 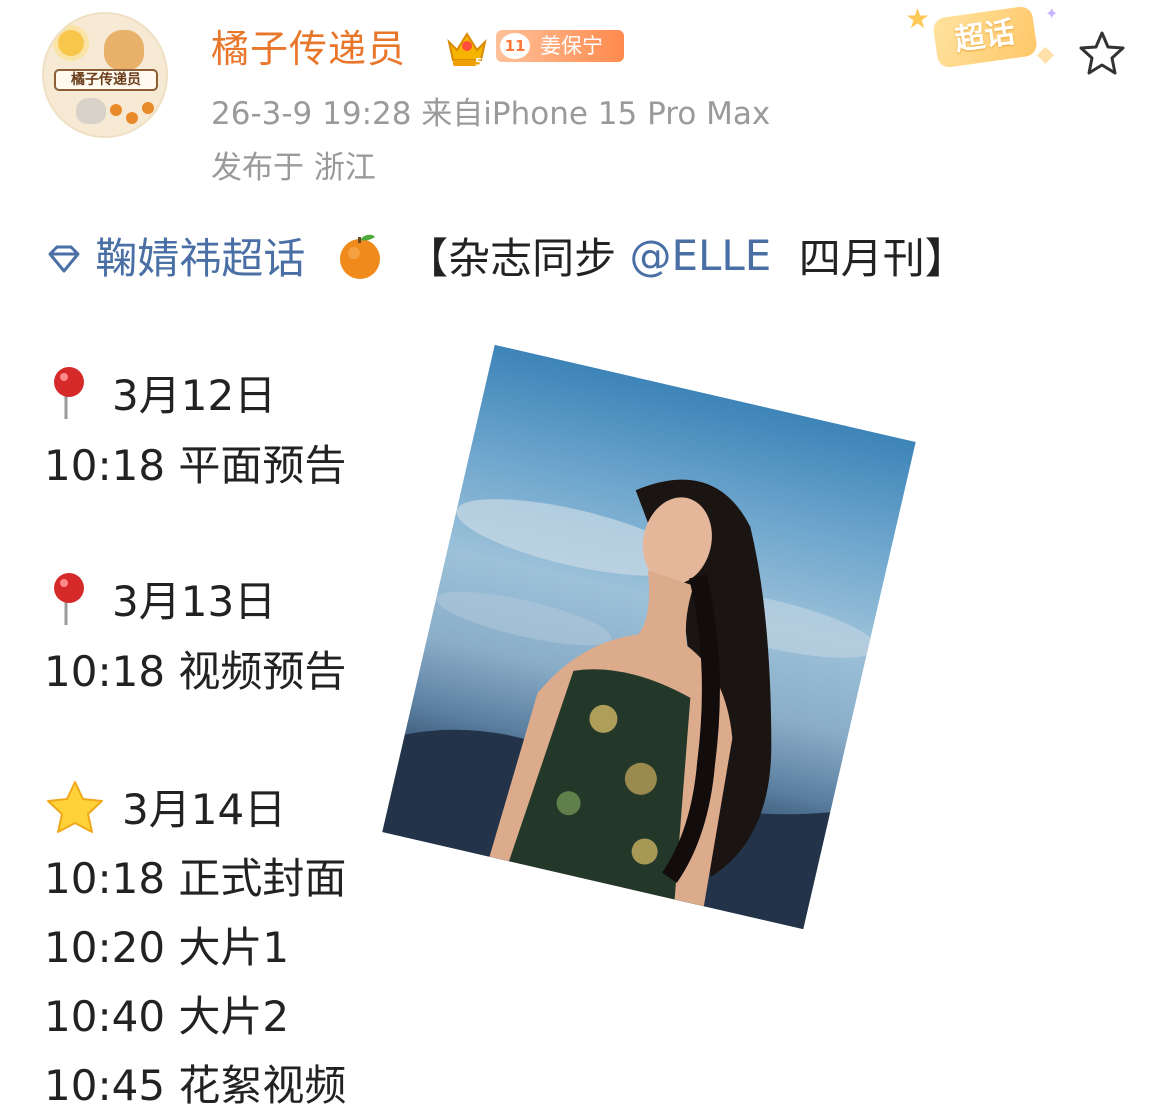 I want to click on fan-badge-level: 11, so click(x=515, y=46).